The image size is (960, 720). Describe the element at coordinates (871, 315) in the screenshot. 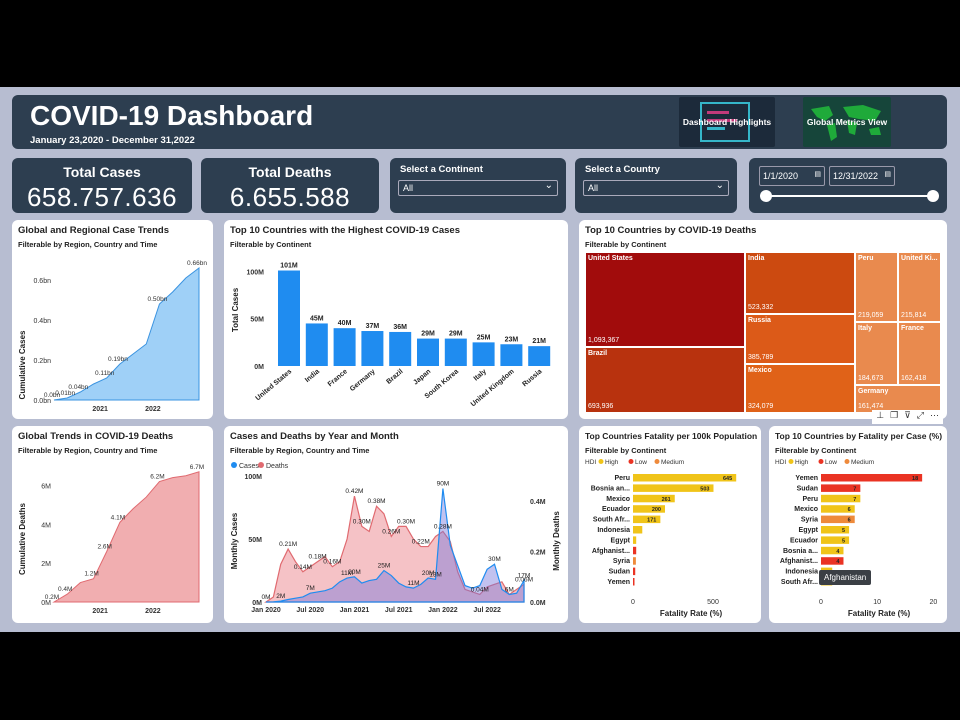

I see `treemap-tile-value: 219,059` at that location.